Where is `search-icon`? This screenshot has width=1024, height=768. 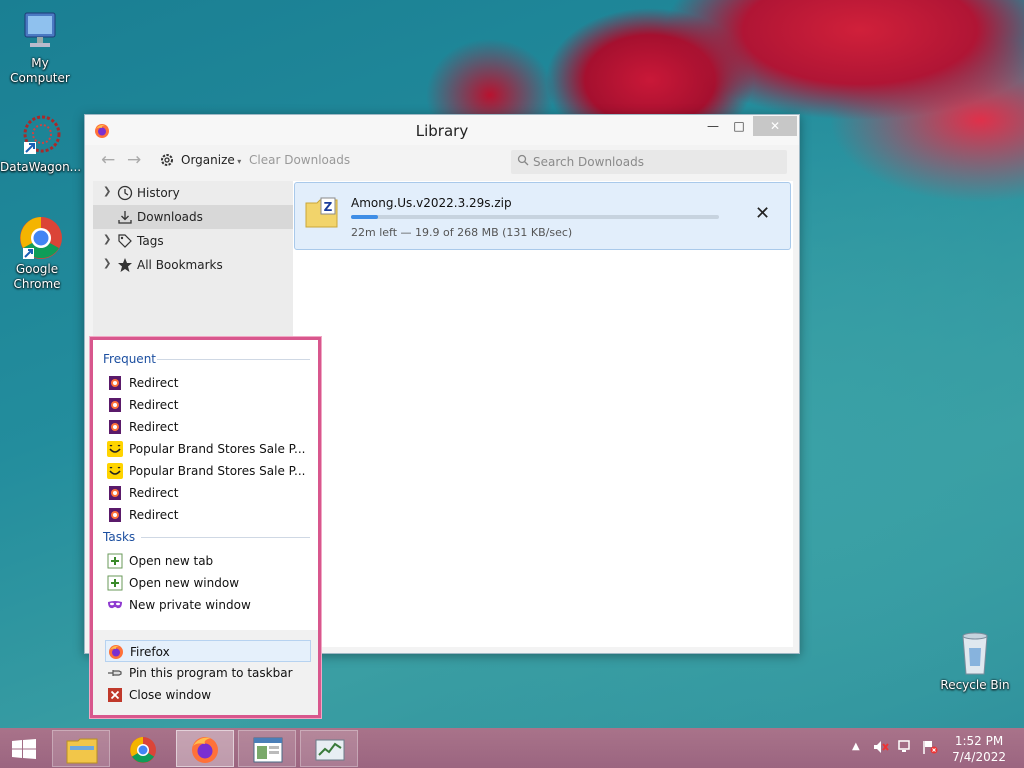 search-icon is located at coordinates (523, 161).